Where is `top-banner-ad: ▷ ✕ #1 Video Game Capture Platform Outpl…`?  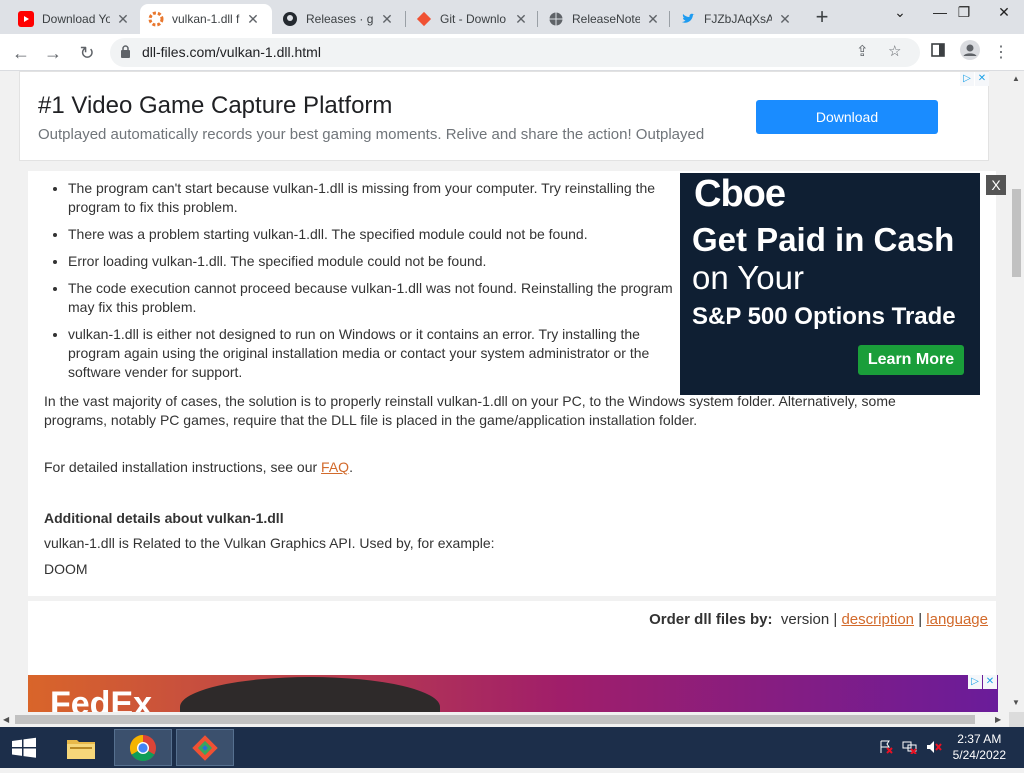 top-banner-ad: ▷ ✕ #1 Video Game Capture Platform Outpl… is located at coordinates (504, 116).